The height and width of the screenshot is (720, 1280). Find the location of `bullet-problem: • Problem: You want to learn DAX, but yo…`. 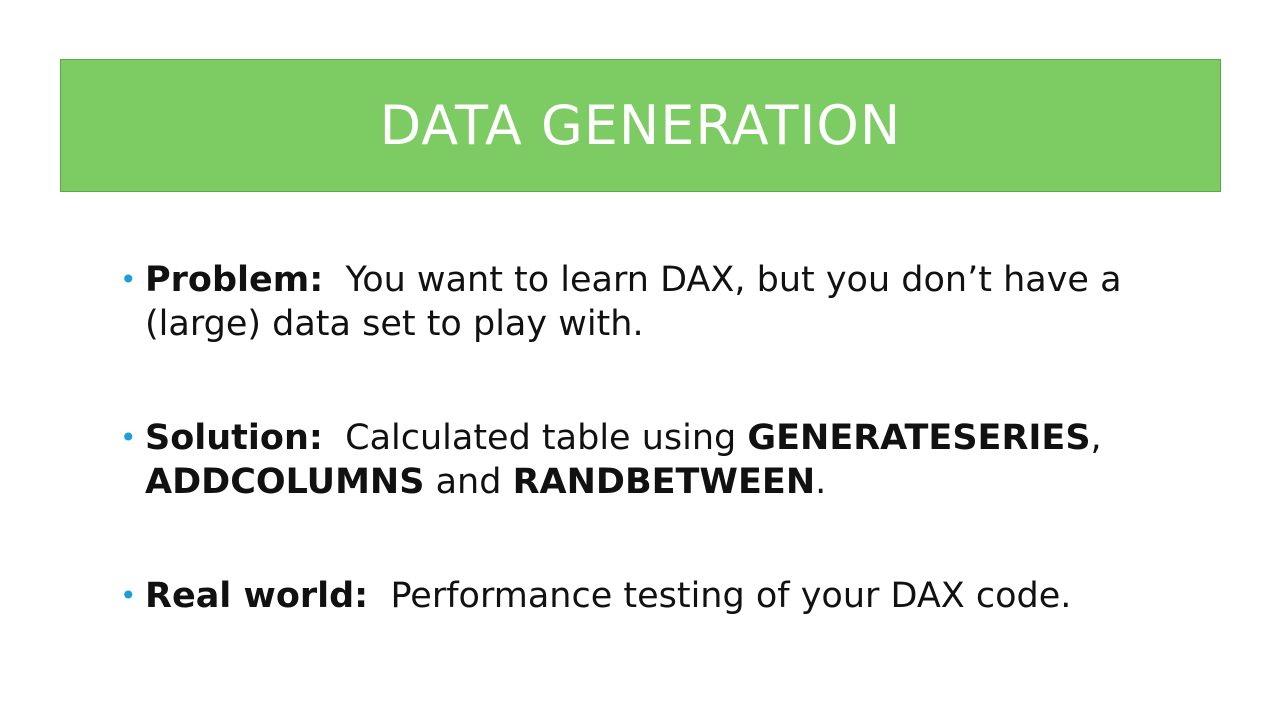

bullet-problem: • Problem: You want to learn DAX, but yo… is located at coordinates (660, 302).